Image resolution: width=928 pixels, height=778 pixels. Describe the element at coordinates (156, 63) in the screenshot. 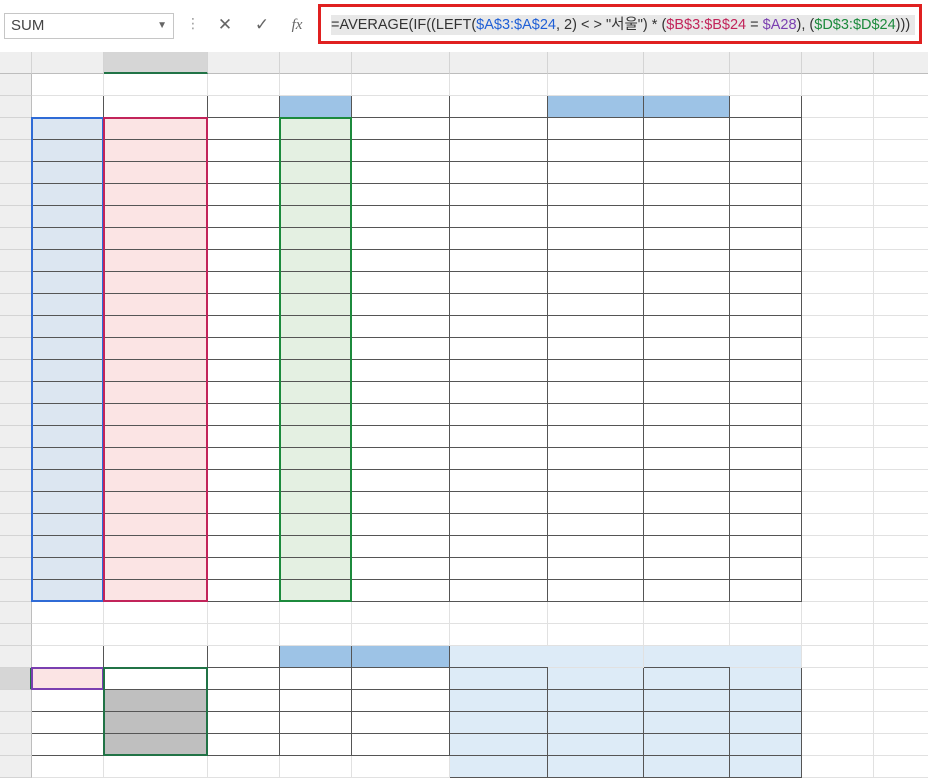

I see `column-header-b` at that location.